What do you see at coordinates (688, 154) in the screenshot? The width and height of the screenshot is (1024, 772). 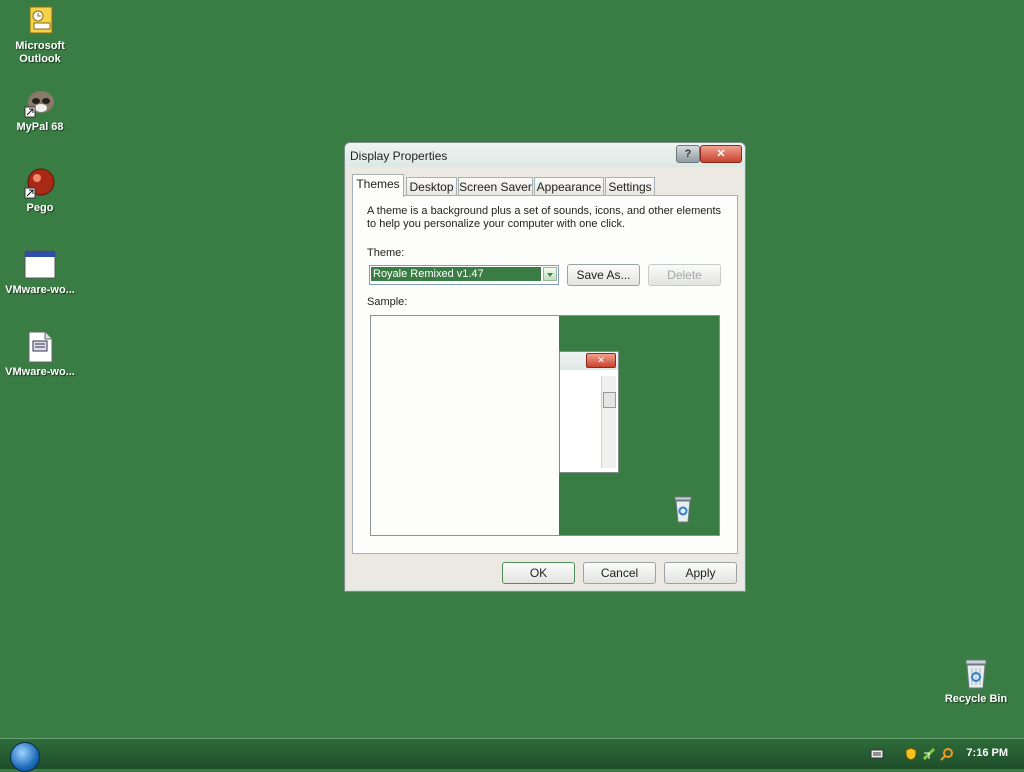 I see `help-button: ?` at bounding box center [688, 154].